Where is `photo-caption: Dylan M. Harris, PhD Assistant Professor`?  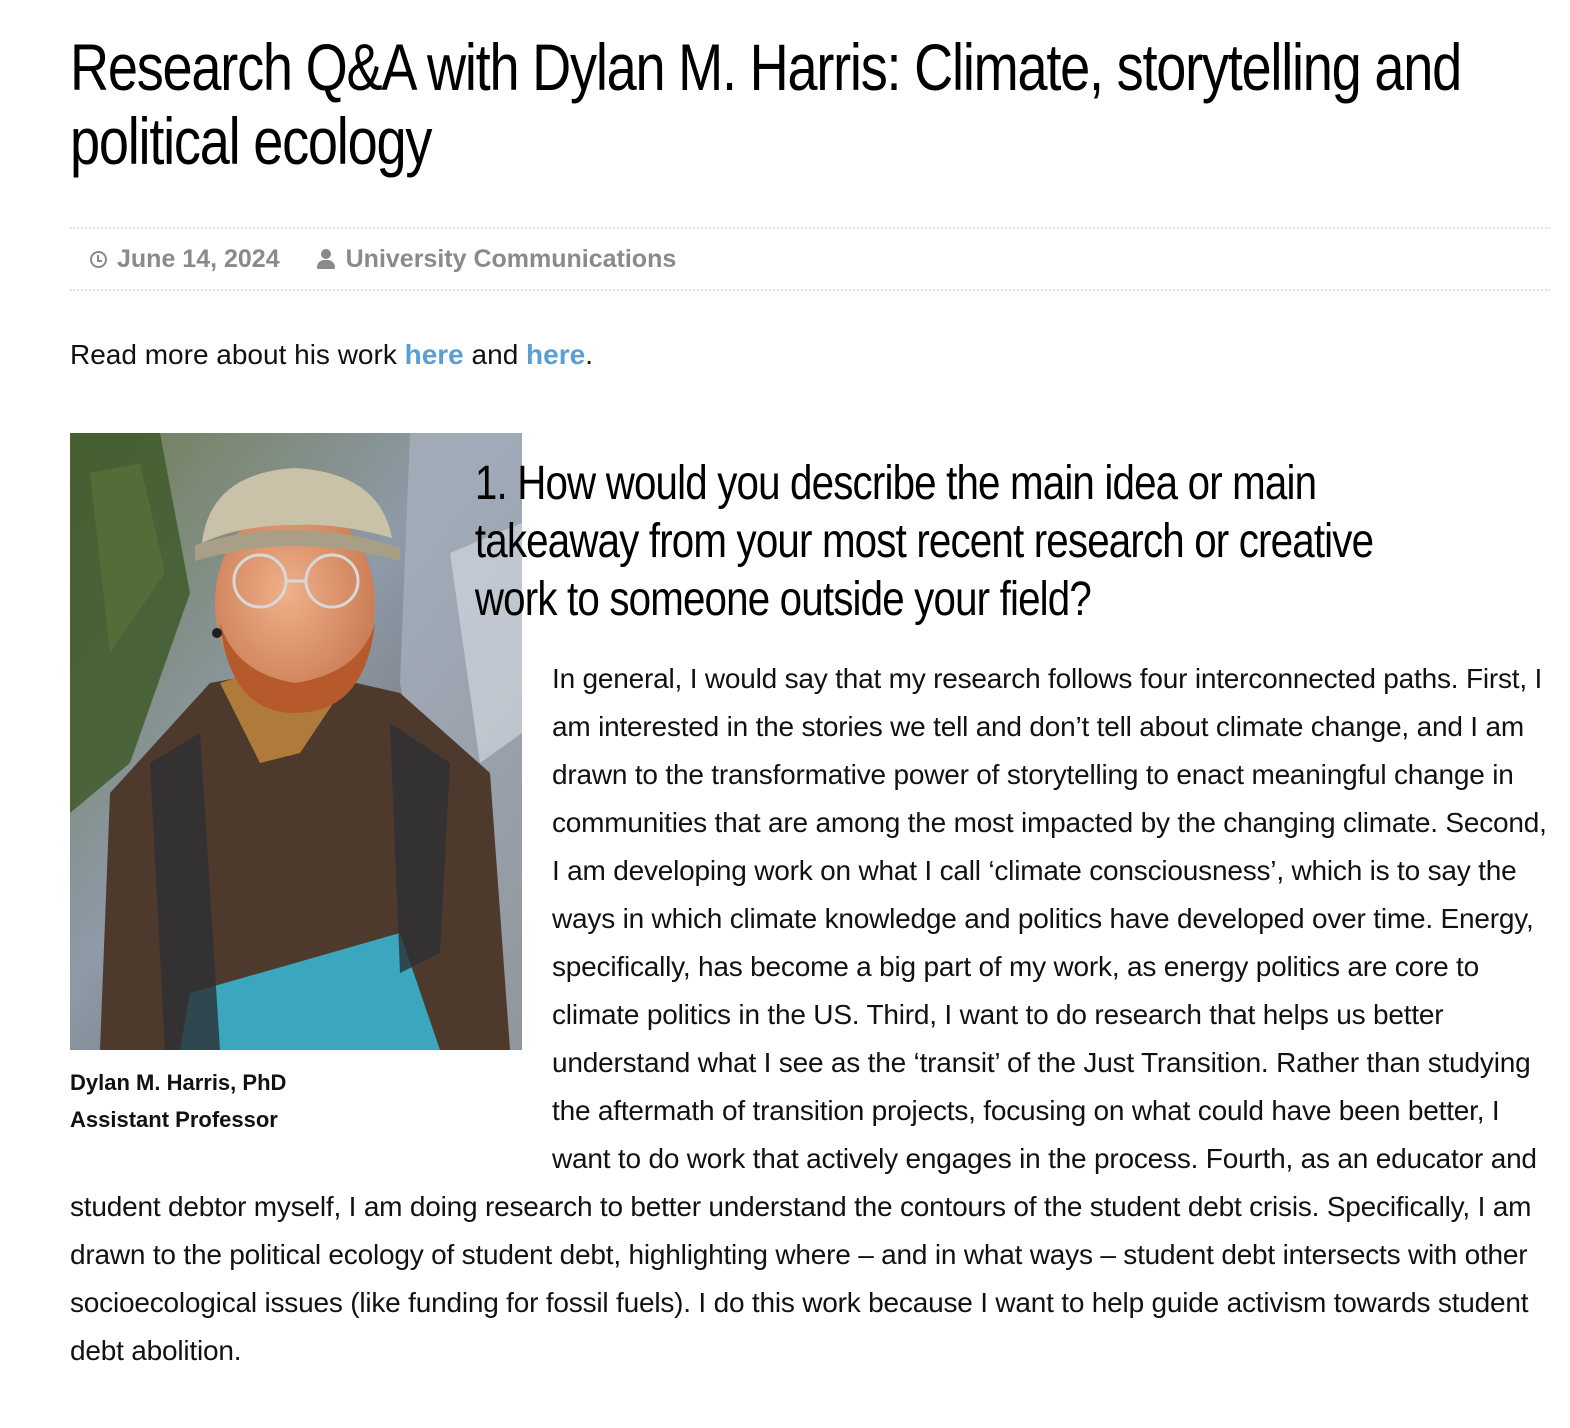 photo-caption: Dylan M. Harris, PhD Assistant Professor is located at coordinates (296, 1101).